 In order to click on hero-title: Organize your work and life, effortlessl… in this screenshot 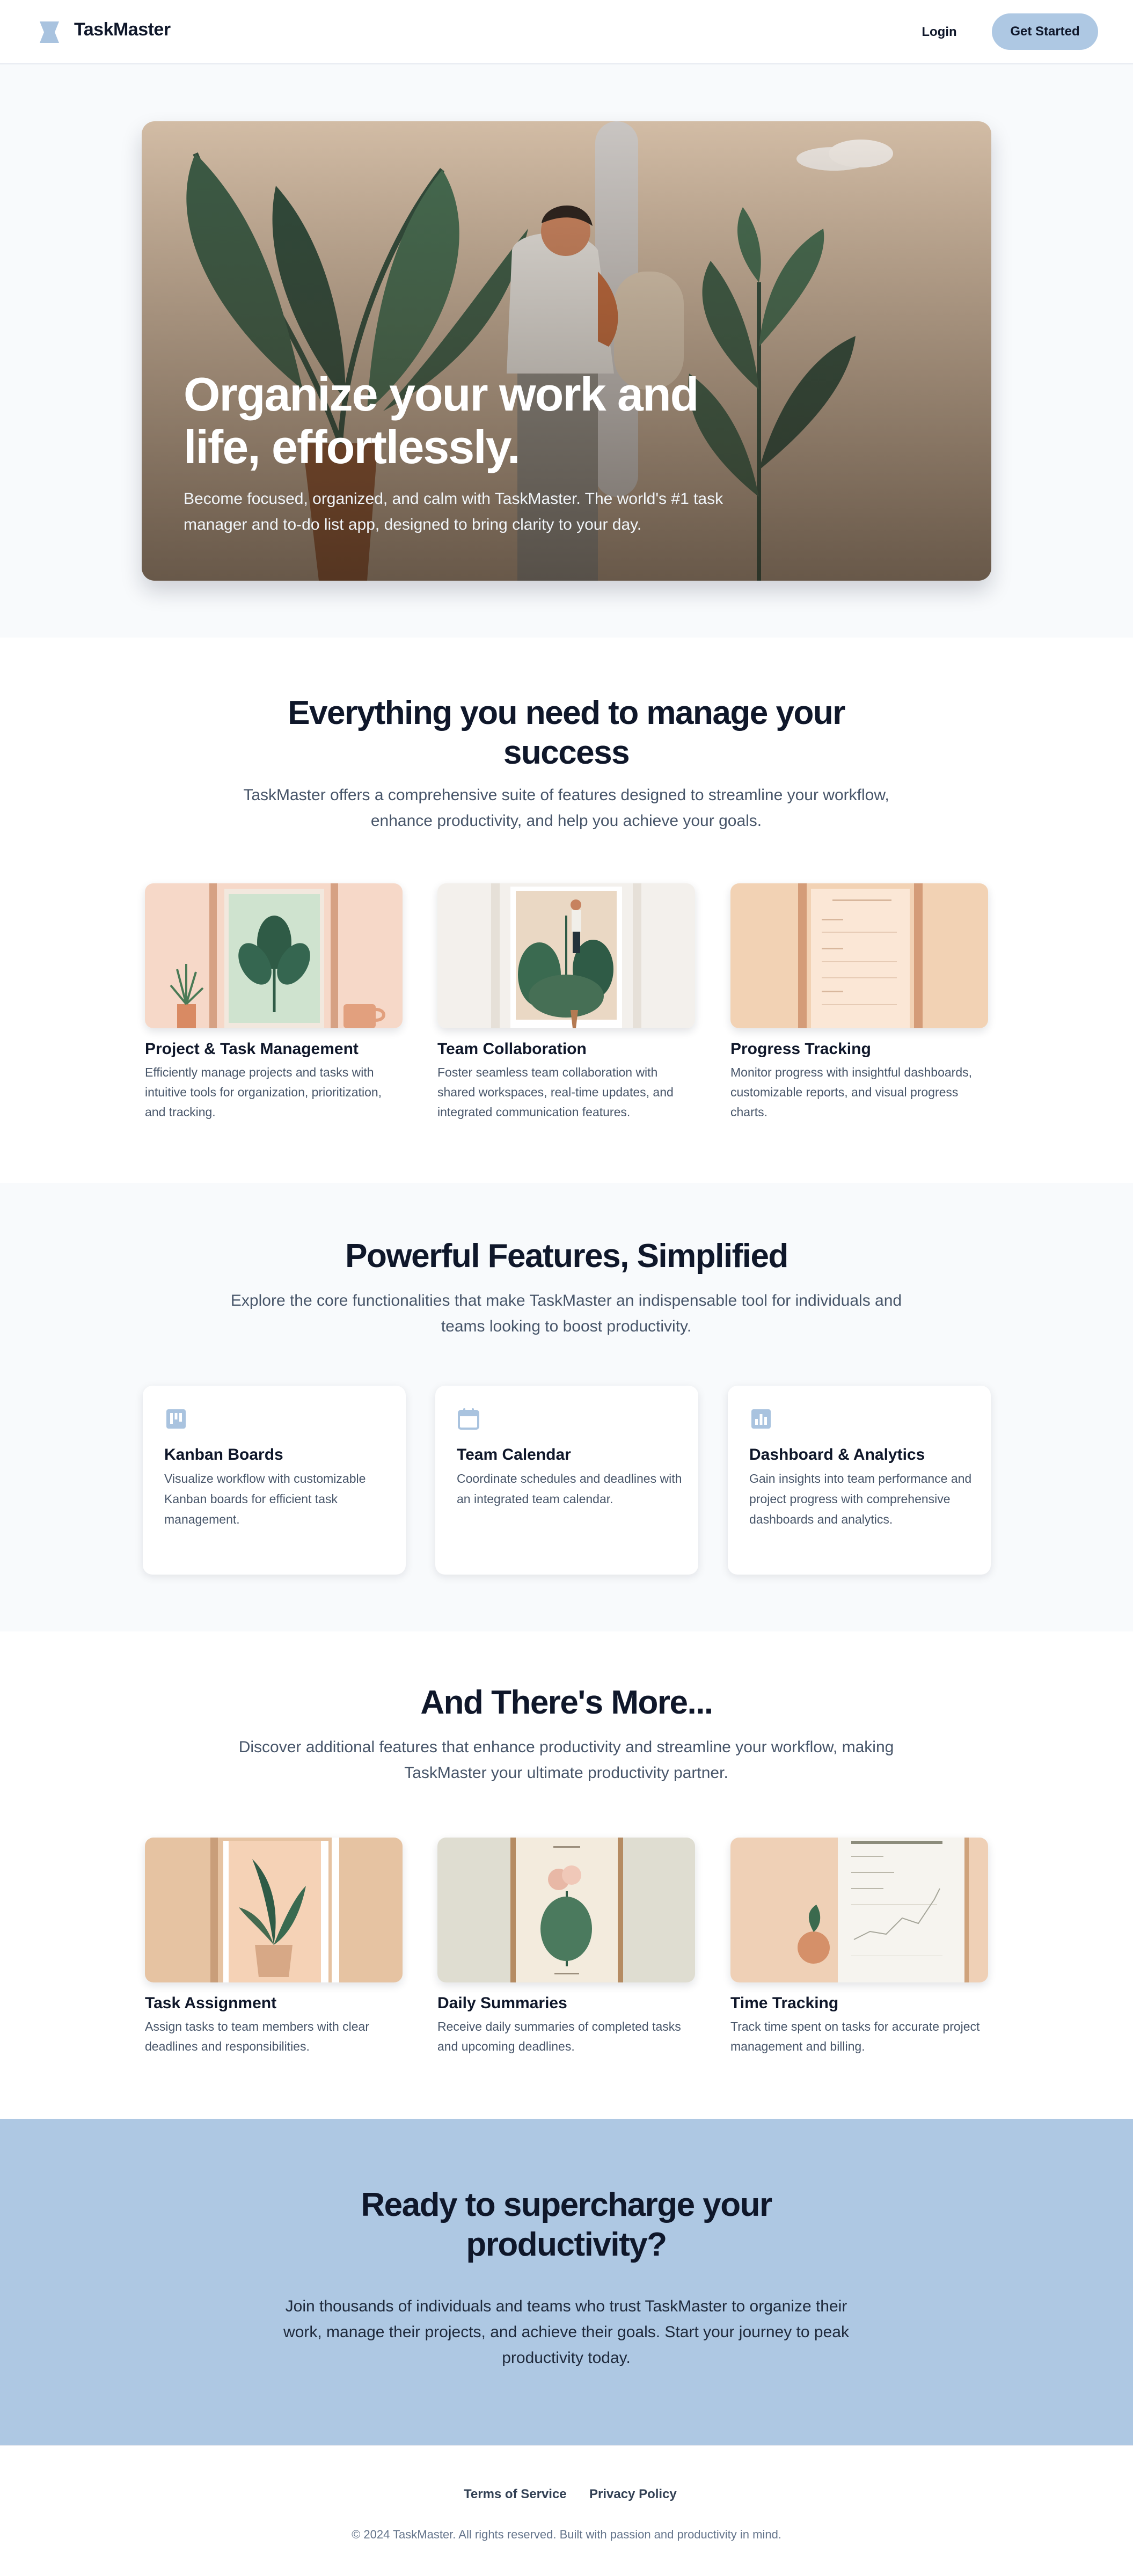, I will do `click(441, 420)`.